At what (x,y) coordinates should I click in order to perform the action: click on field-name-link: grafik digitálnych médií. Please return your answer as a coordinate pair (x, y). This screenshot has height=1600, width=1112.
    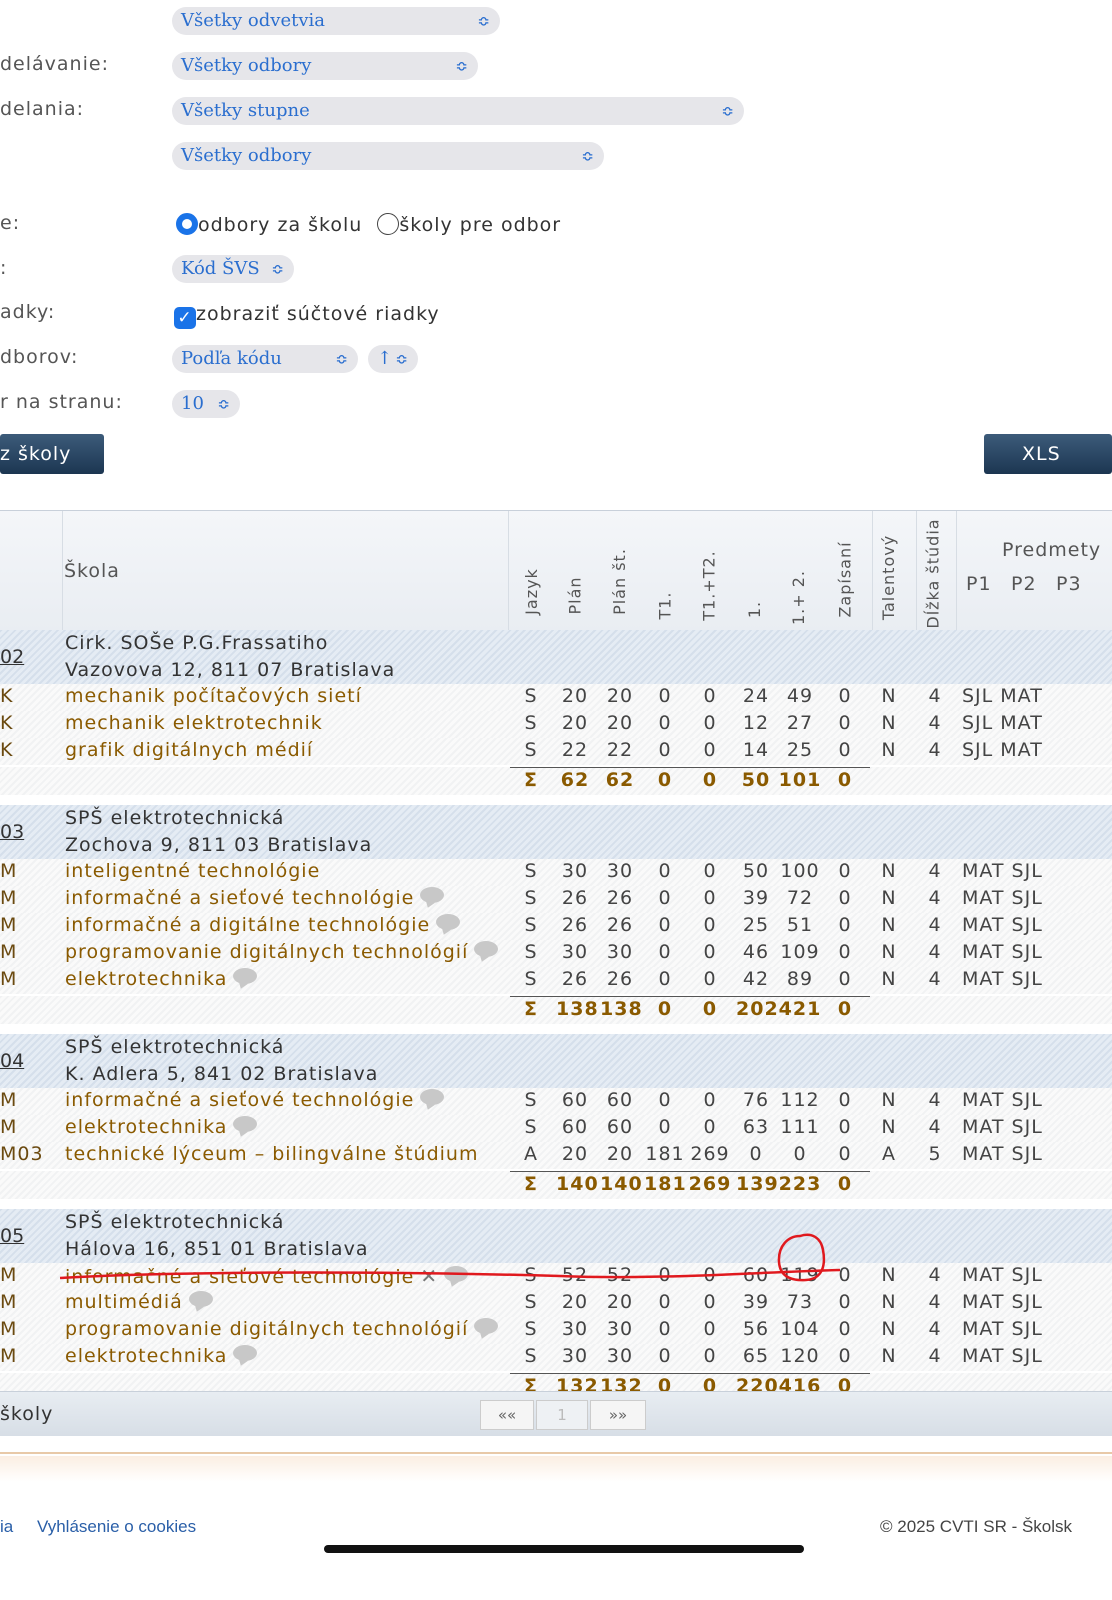
    Looking at the image, I should click on (189, 750).